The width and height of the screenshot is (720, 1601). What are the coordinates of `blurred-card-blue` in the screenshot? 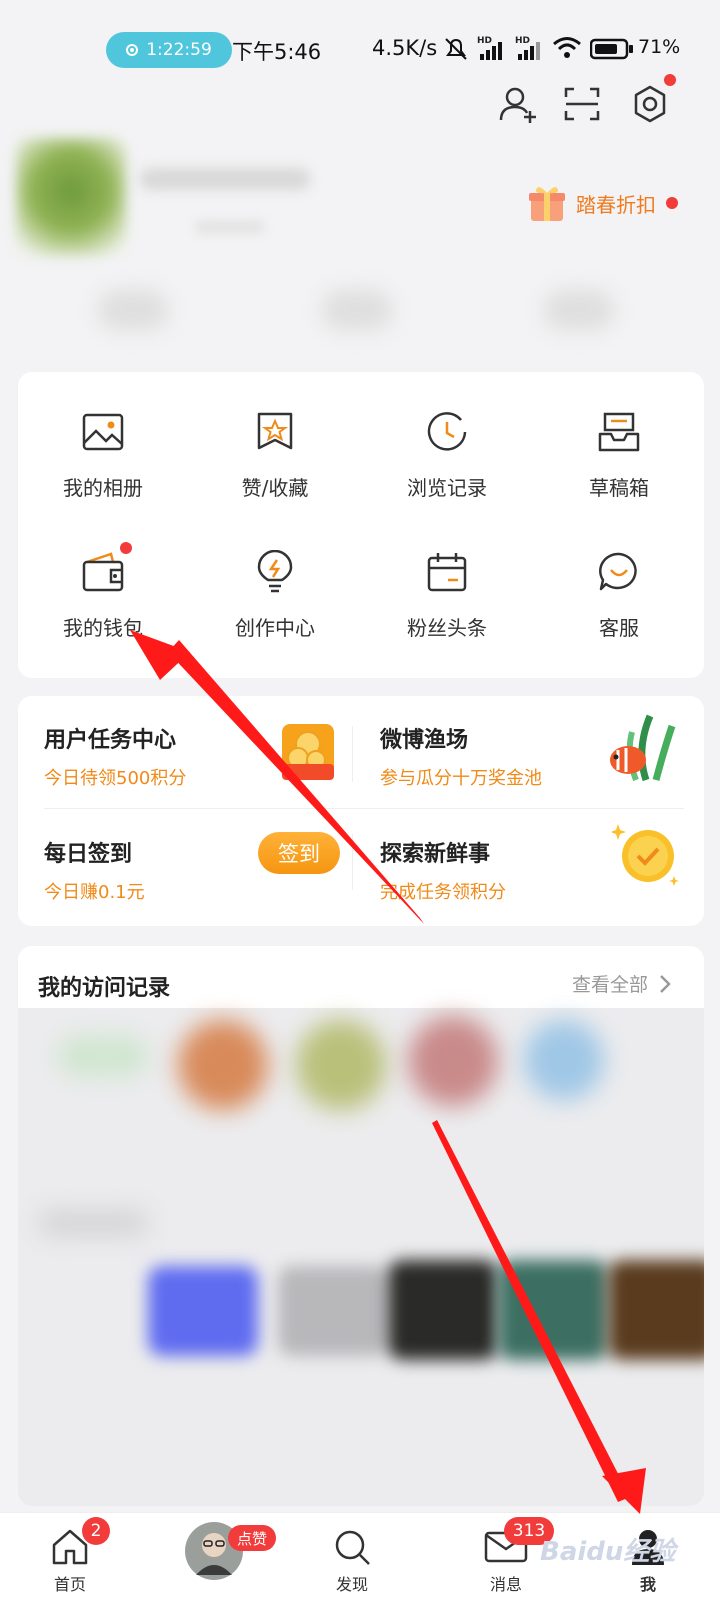 It's located at (203, 1311).